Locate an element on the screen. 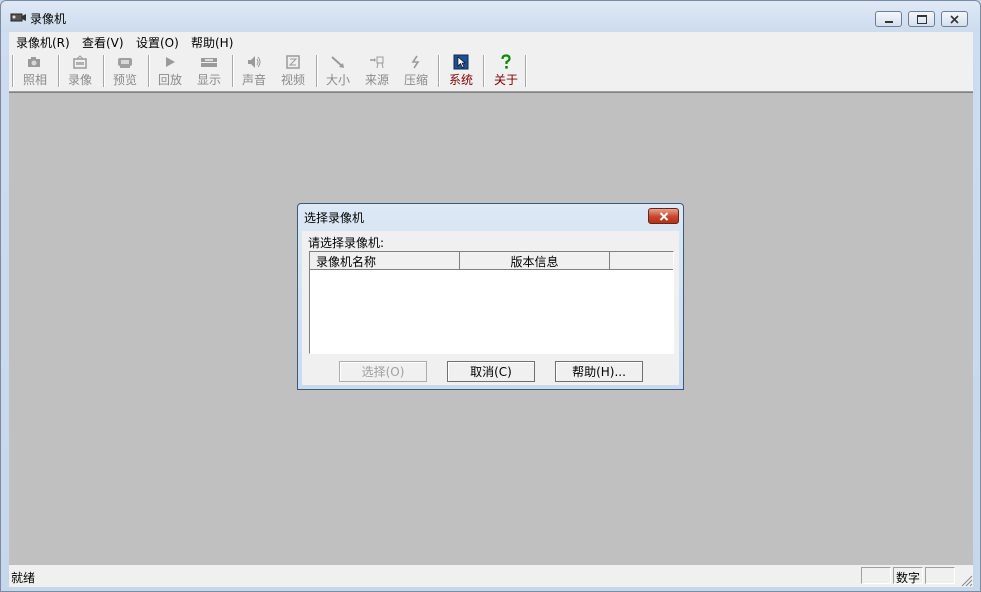 This screenshot has width=981, height=592. dialog-title: 选择录像机 is located at coordinates (334, 218).